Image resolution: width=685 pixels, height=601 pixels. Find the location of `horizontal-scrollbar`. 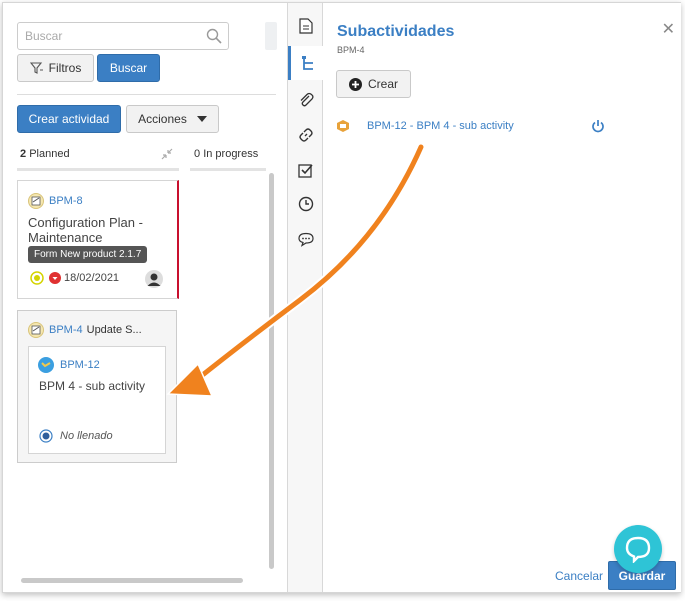

horizontal-scrollbar is located at coordinates (132, 580).